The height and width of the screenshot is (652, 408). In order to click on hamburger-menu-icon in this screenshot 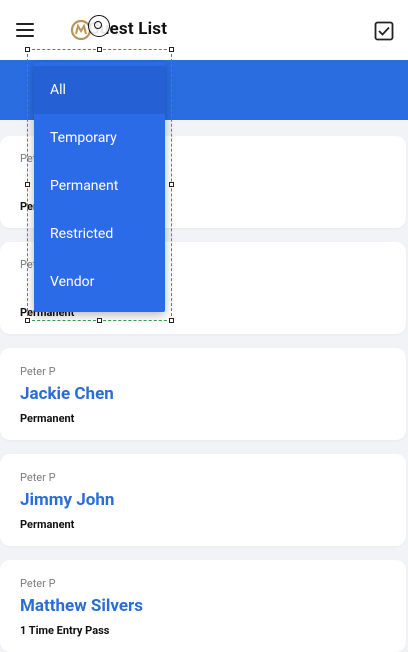, I will do `click(26, 30)`.